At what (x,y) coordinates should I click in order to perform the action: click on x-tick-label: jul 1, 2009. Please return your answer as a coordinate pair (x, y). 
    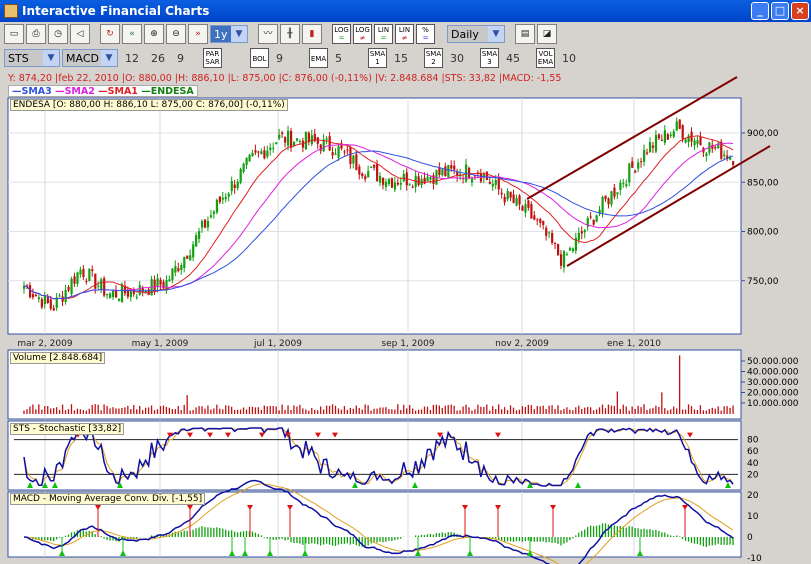
    Looking at the image, I should click on (277, 344).